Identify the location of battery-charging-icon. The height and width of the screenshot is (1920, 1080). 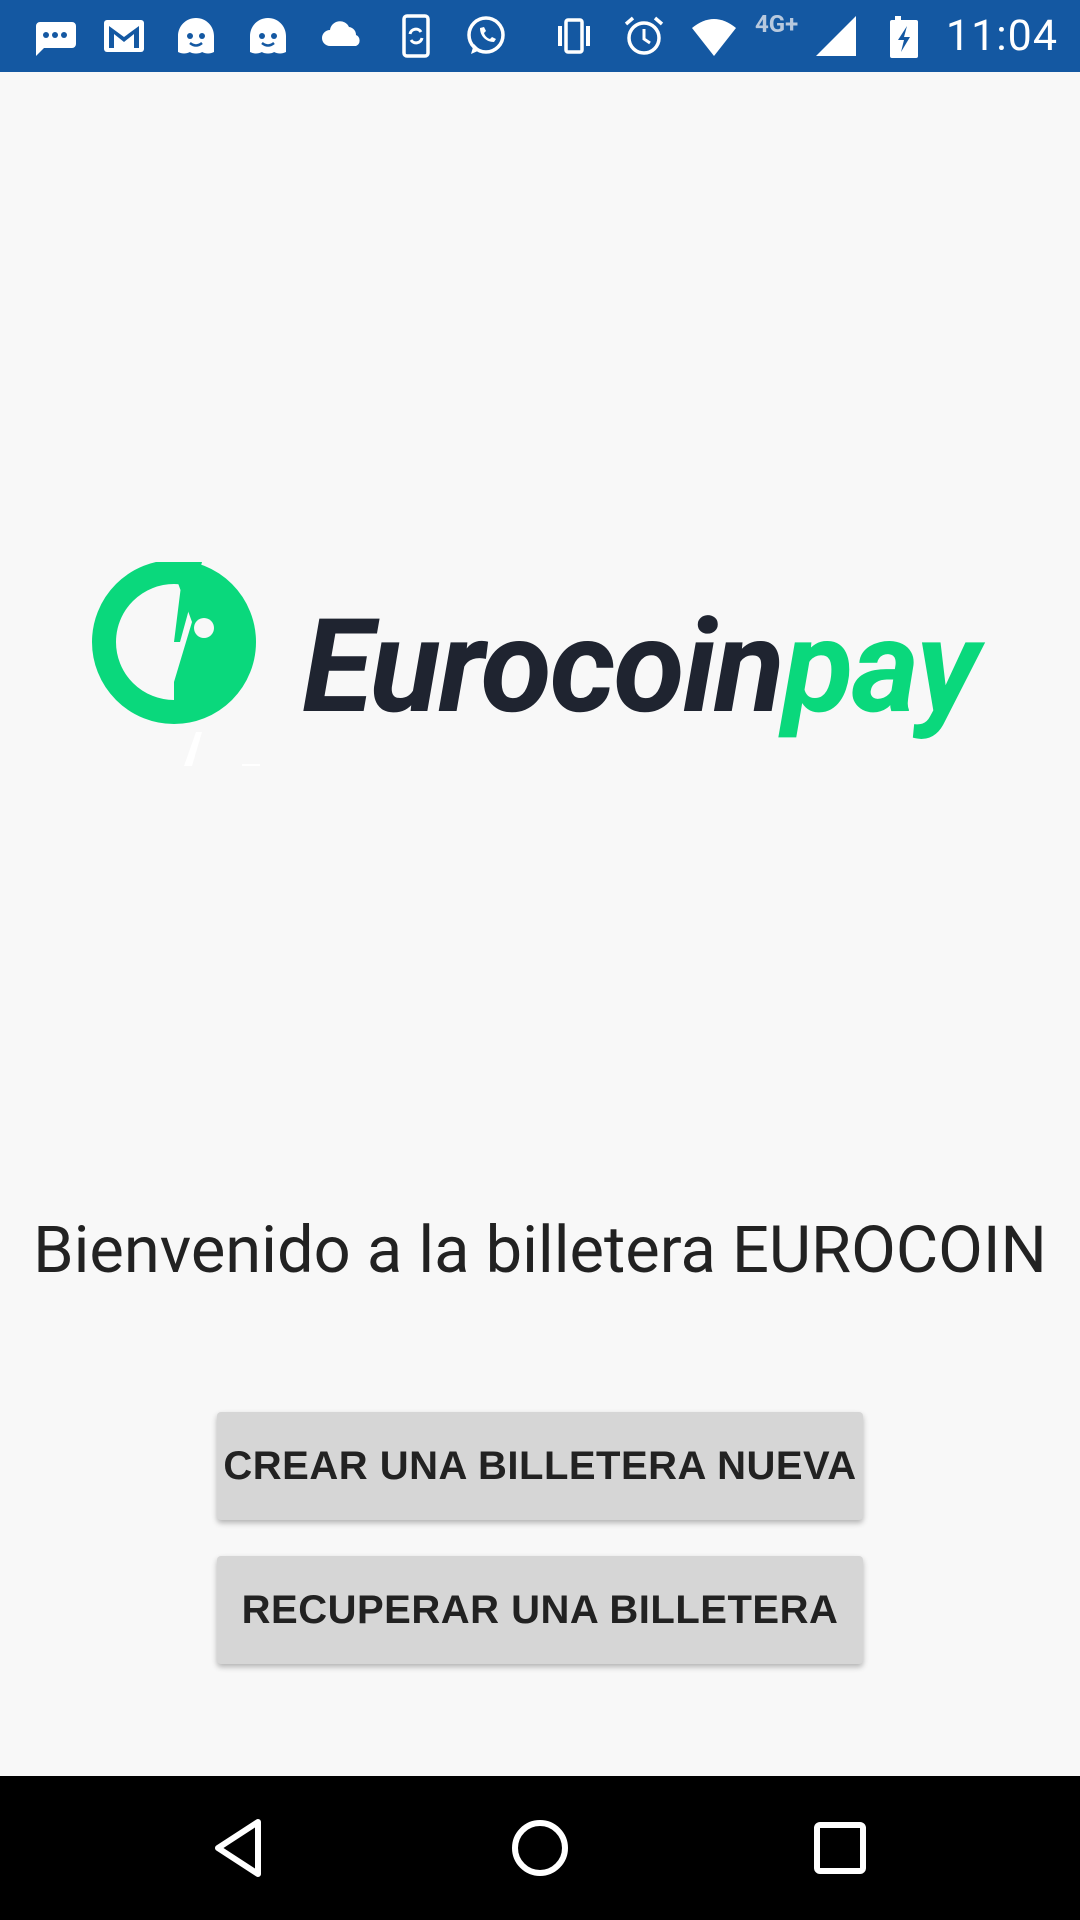
(904, 36).